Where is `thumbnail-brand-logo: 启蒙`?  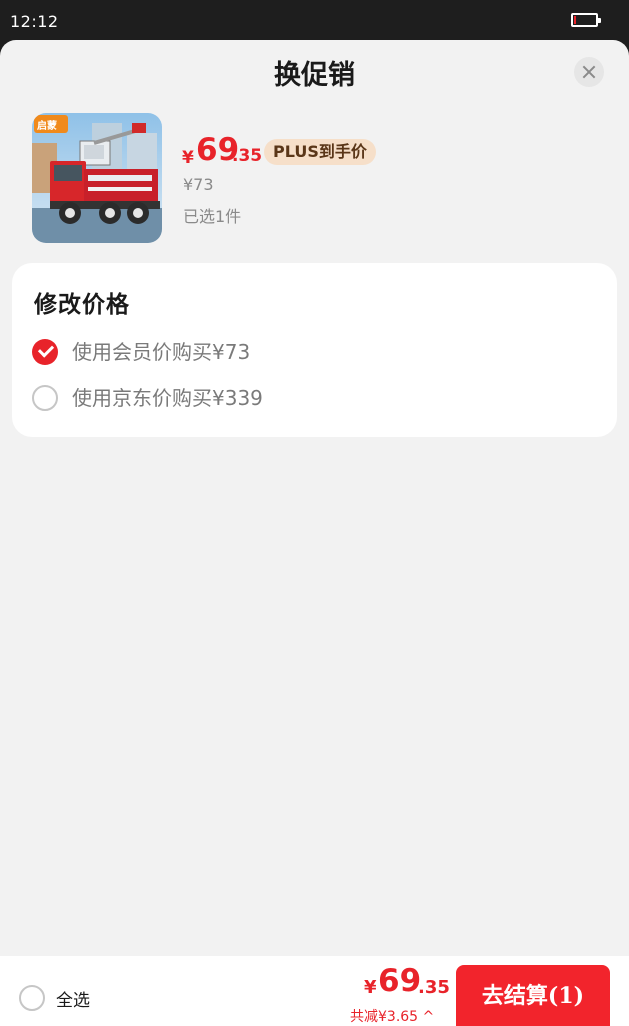 thumbnail-brand-logo: 启蒙 is located at coordinates (47, 126).